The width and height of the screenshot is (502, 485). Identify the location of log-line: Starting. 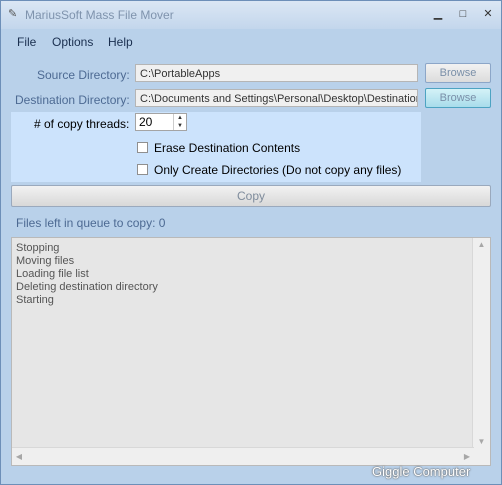
(35, 300).